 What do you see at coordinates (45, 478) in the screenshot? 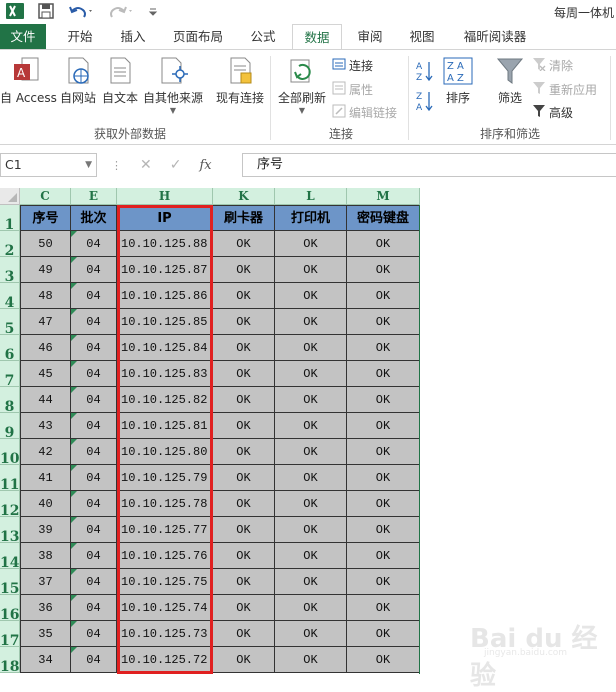
I see `cell-seq: 41` at bounding box center [45, 478].